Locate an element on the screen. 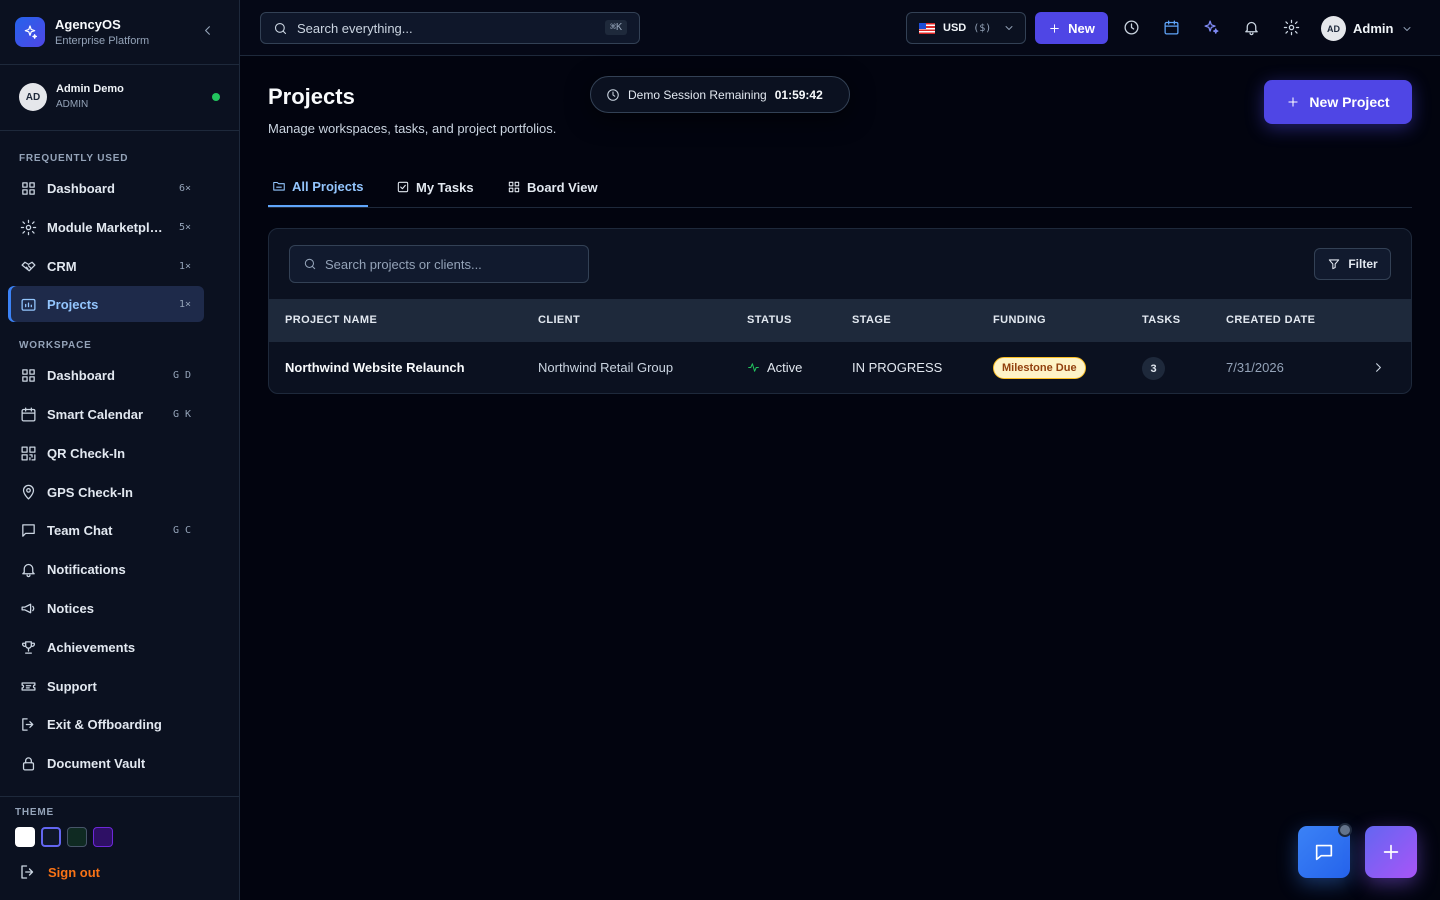 This screenshot has height=900, width=1440. row-open-chevron is located at coordinates (1378, 367).